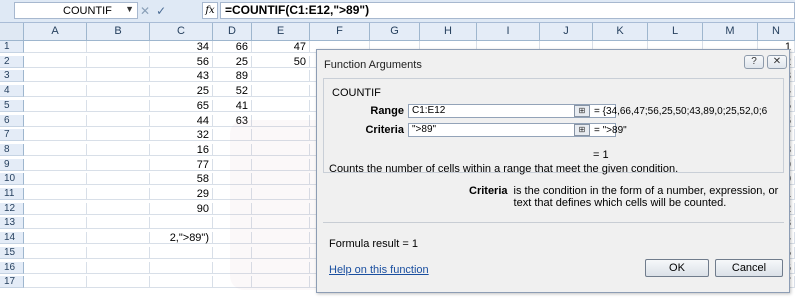 The width and height of the screenshot is (795, 301). I want to click on cell-c8: 16, so click(181, 149).